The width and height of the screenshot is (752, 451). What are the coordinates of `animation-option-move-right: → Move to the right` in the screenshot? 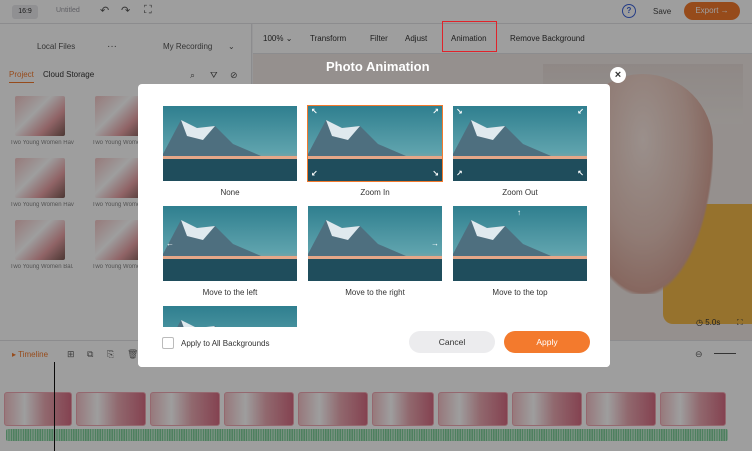 It's located at (375, 251).